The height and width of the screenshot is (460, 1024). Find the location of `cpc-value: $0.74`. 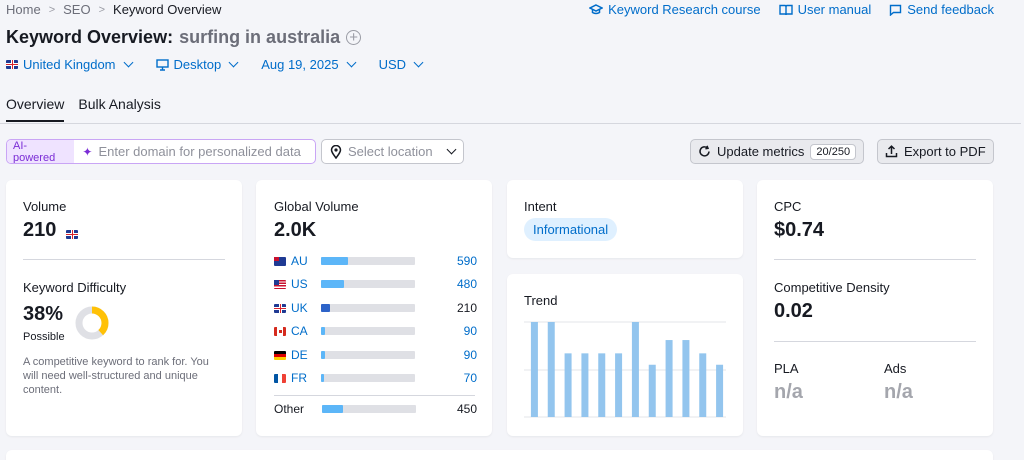

cpc-value: $0.74 is located at coordinates (799, 230).